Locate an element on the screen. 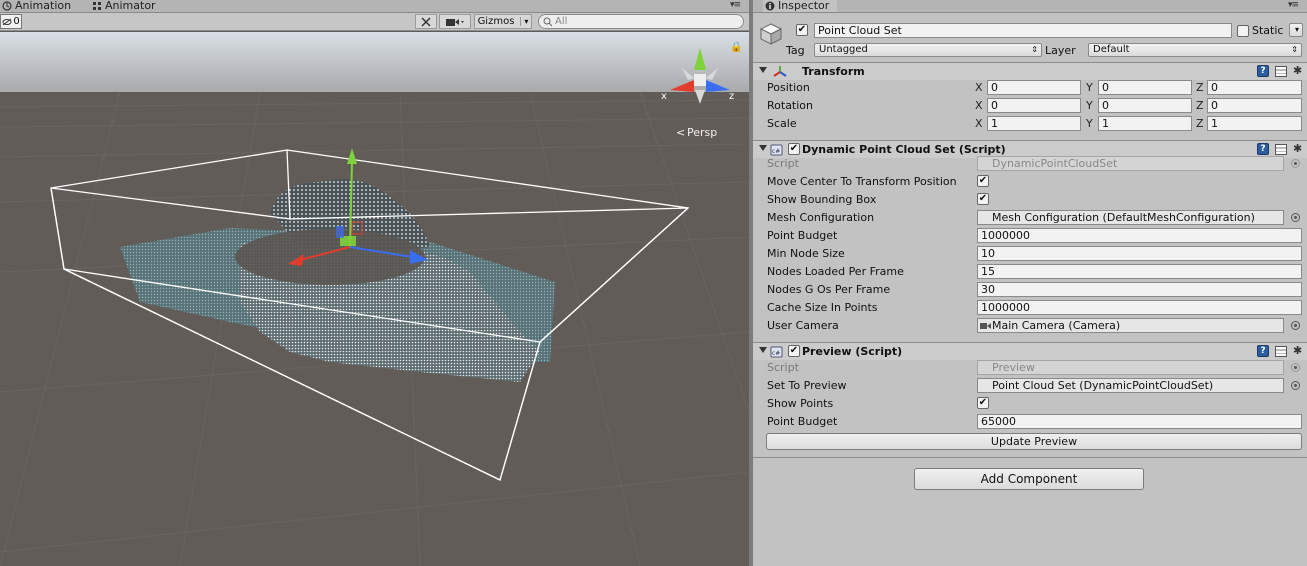 The height and width of the screenshot is (566, 1307). orient-z-label: z is located at coordinates (731, 96).